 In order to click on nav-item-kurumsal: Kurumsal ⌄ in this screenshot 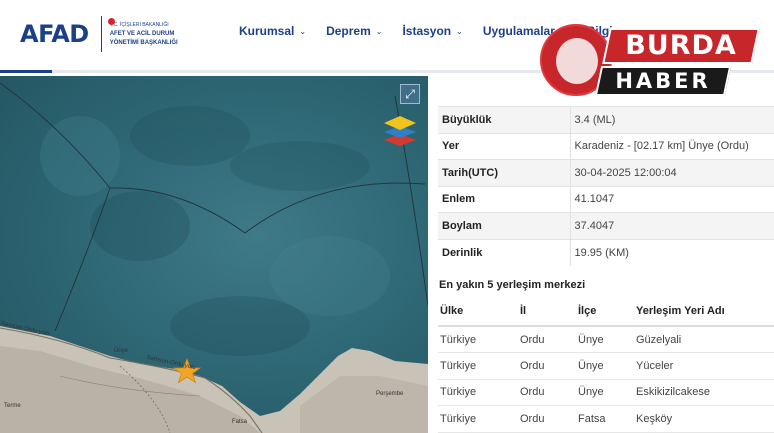, I will do `click(272, 31)`.